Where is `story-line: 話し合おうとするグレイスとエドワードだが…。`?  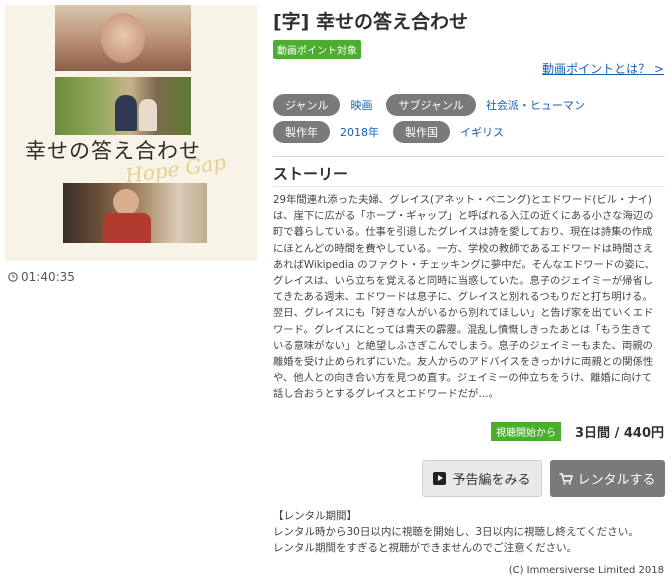 story-line: 話し合おうとするグレイスとエドワードだが…。 is located at coordinates (386, 394).